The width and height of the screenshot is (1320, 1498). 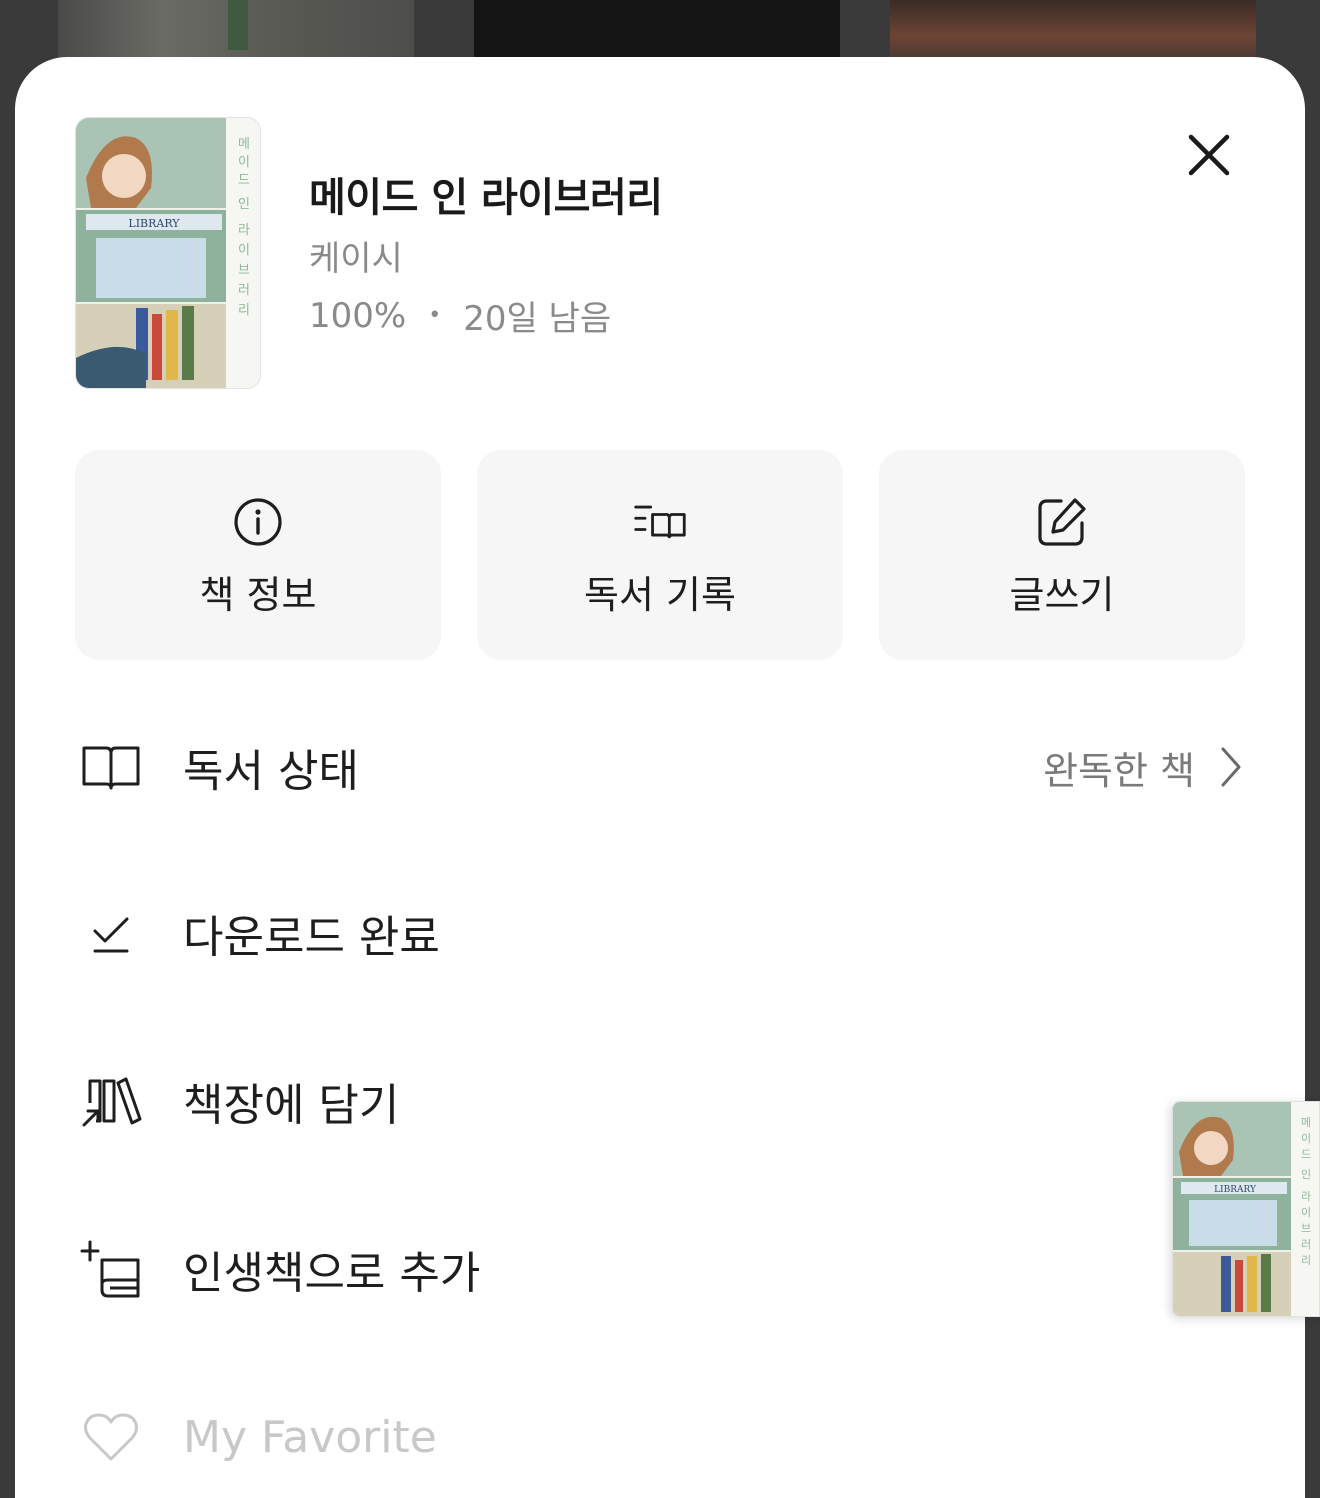 What do you see at coordinates (332, 1273) in the screenshot?
I see `add-life-book-label: 인생책으로 추가` at bounding box center [332, 1273].